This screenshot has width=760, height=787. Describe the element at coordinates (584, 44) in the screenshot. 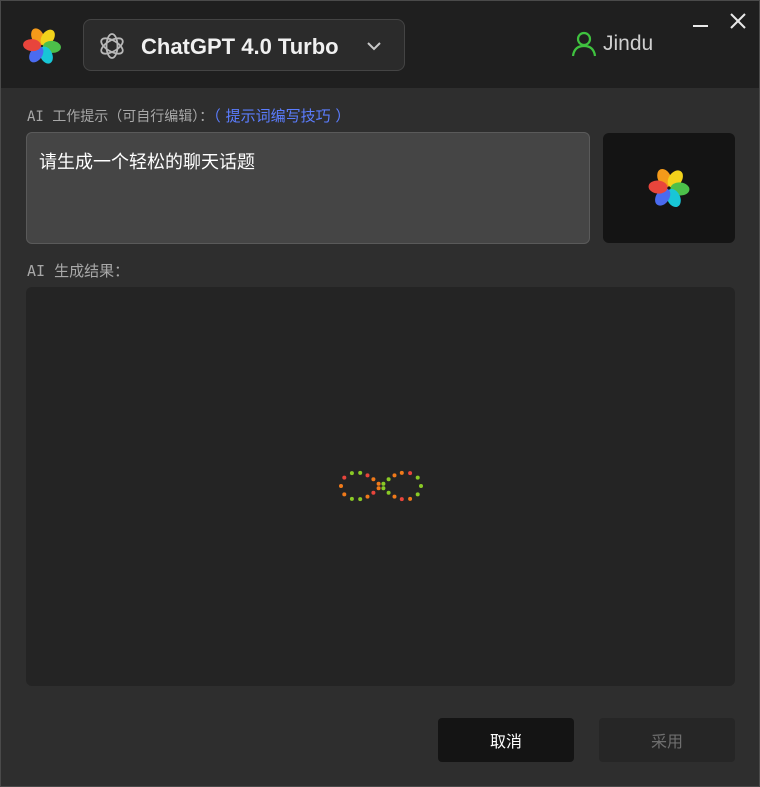

I see `user-icon` at that location.